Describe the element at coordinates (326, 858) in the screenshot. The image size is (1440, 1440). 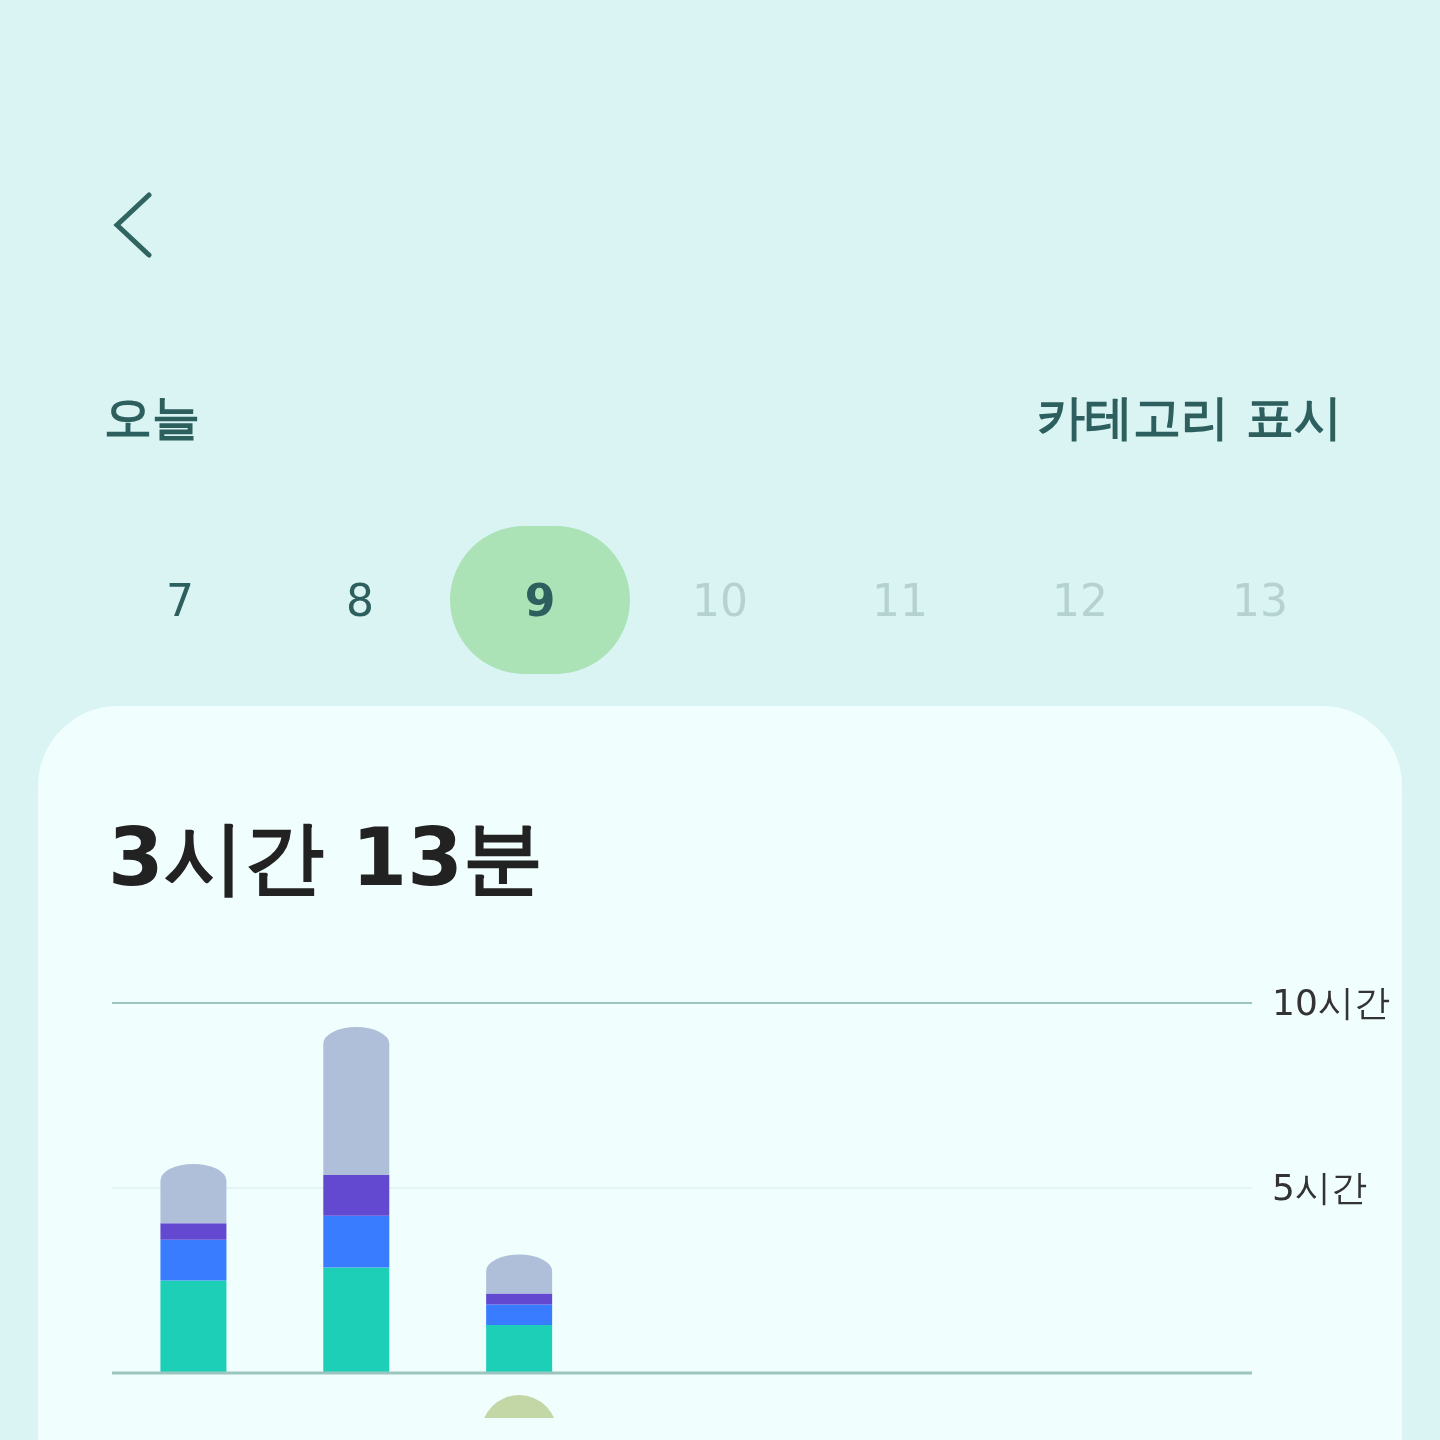
I see `total-time: 3시간 13분` at that location.